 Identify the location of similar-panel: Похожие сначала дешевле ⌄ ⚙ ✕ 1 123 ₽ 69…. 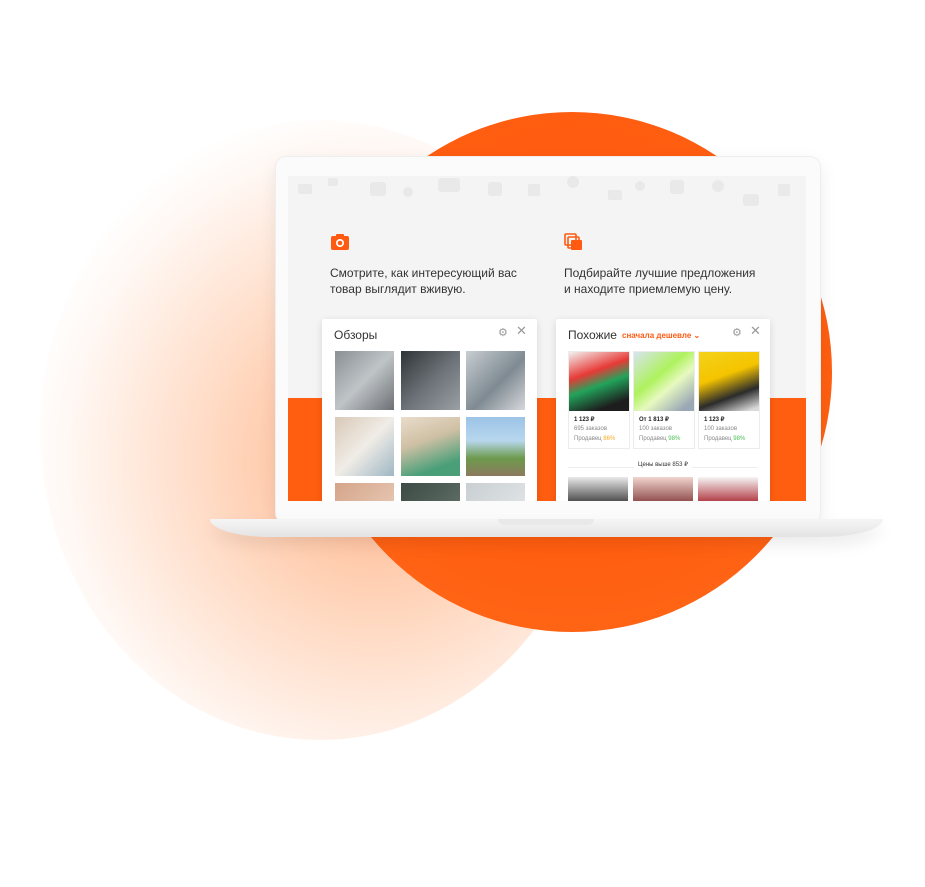
(663, 410).